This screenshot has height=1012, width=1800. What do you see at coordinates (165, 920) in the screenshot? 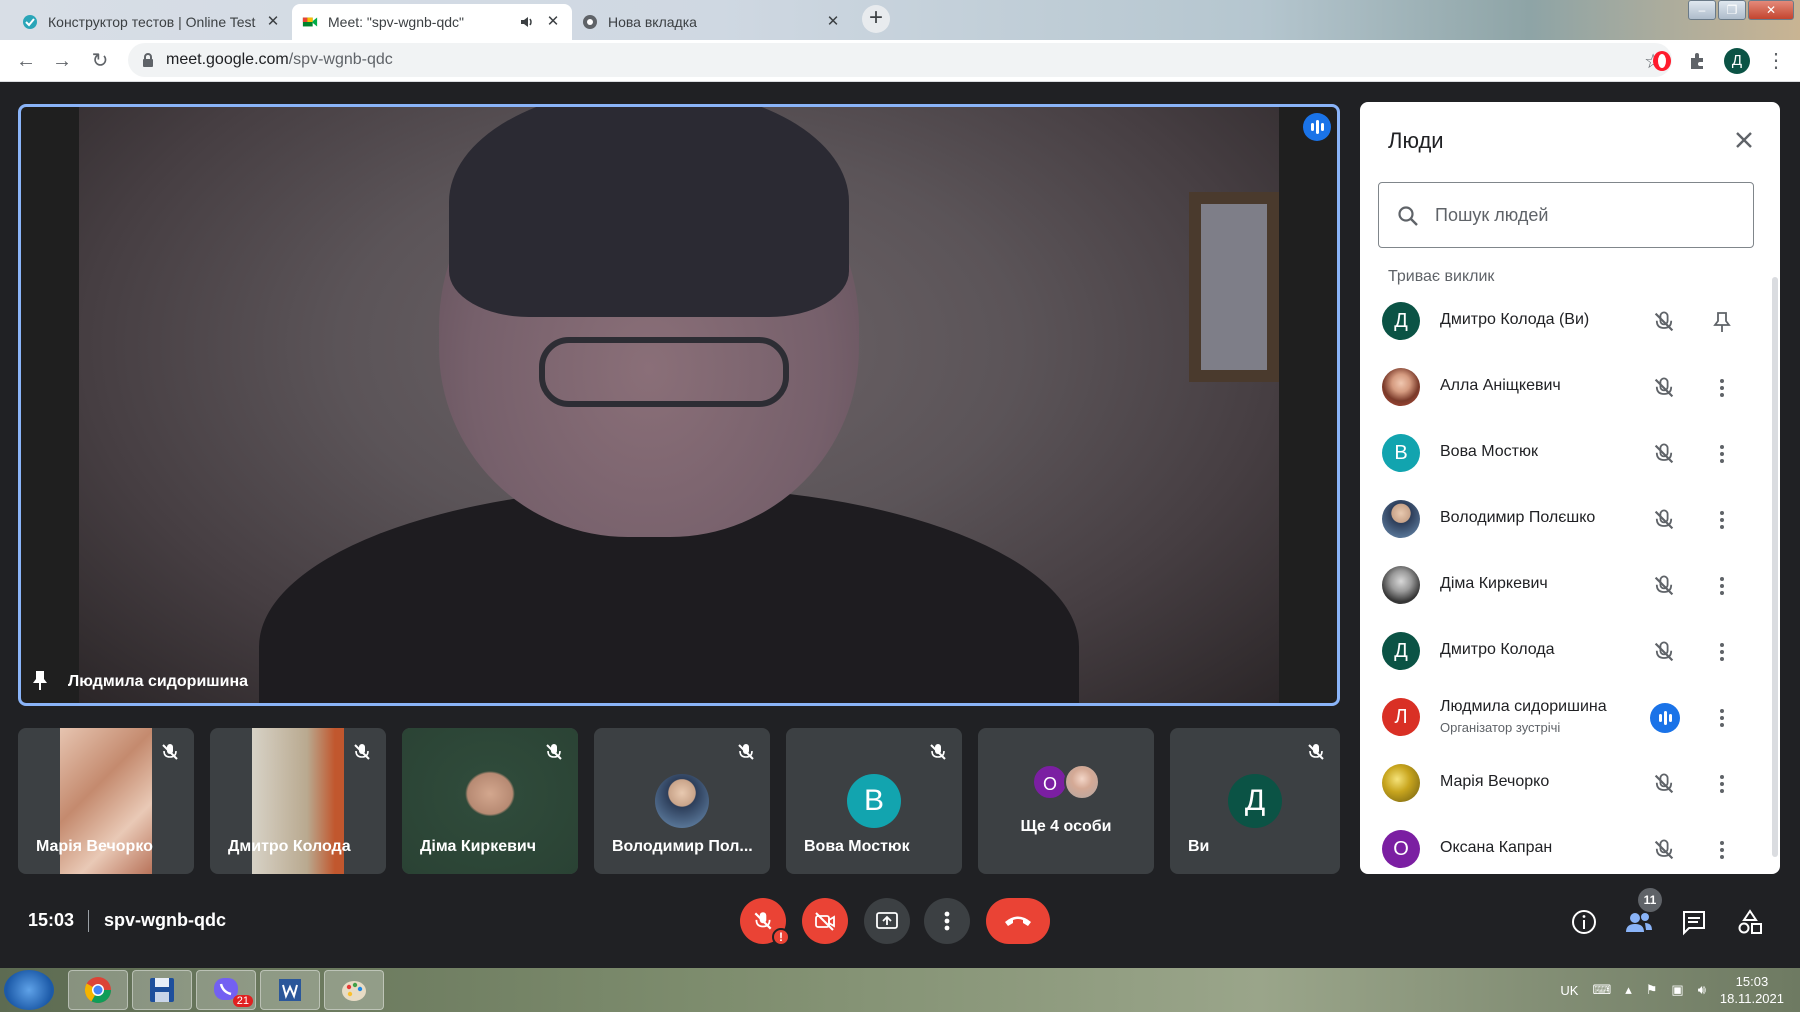
I see `meeting-code: spv-wgnb-qdc` at bounding box center [165, 920].